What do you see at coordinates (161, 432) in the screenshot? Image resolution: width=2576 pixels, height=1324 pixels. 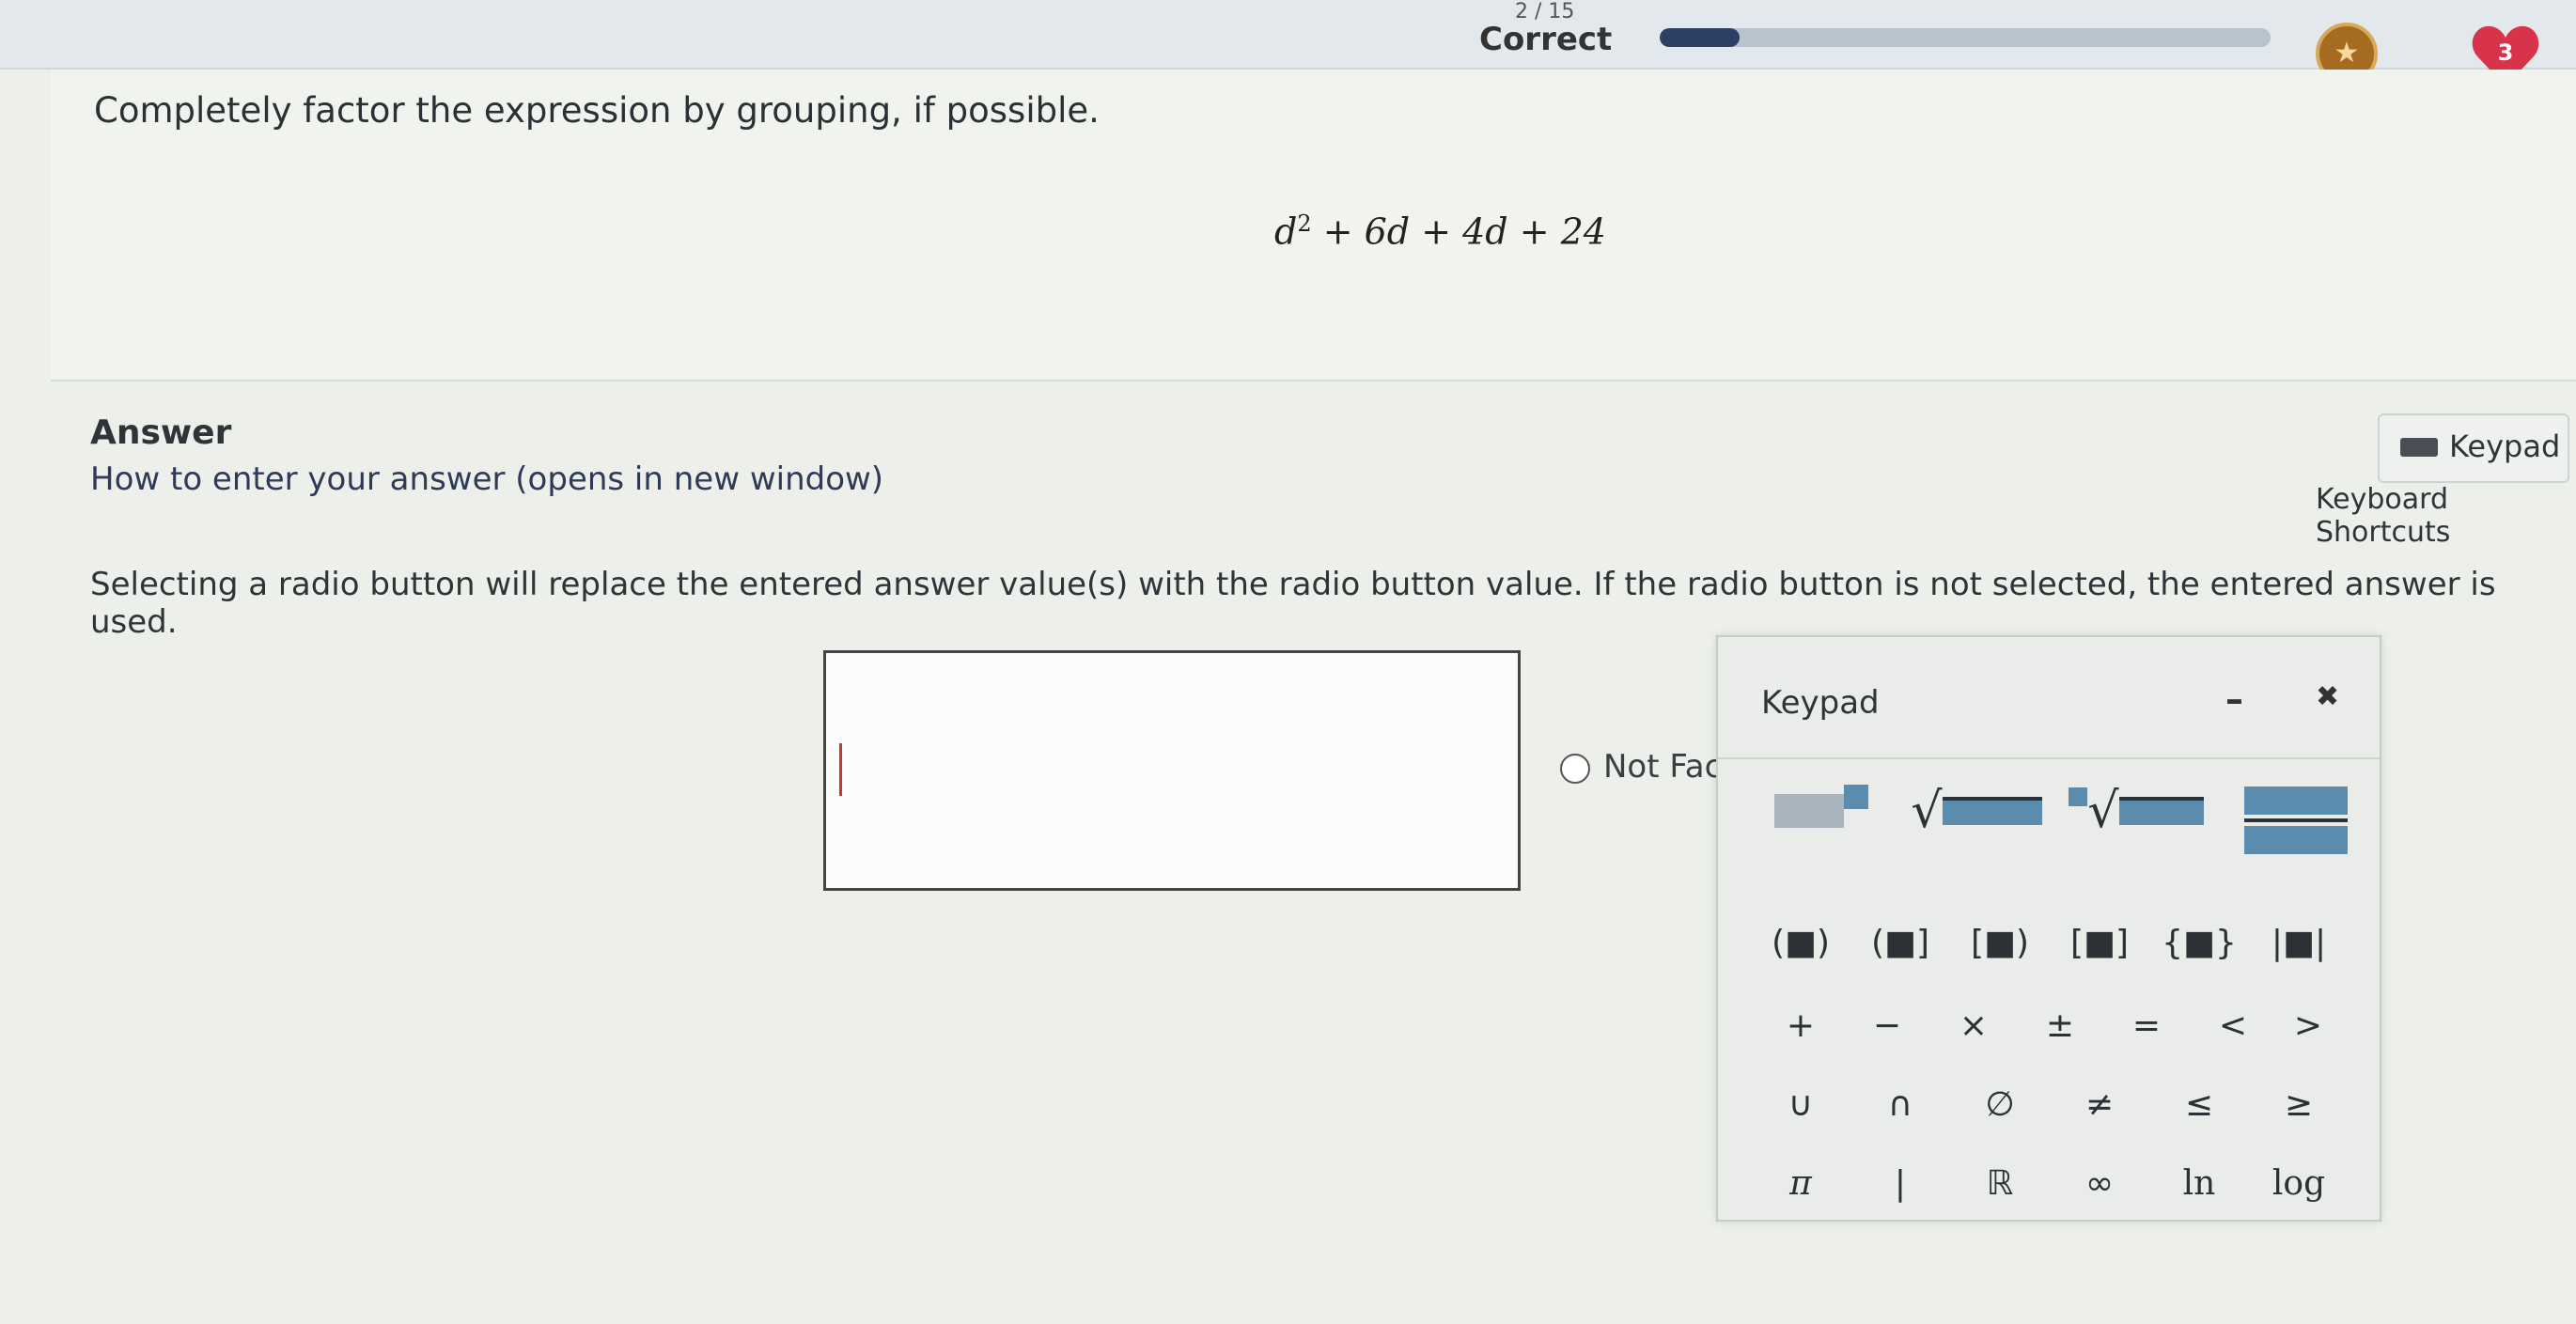 I see `answer-heading: Answer` at bounding box center [161, 432].